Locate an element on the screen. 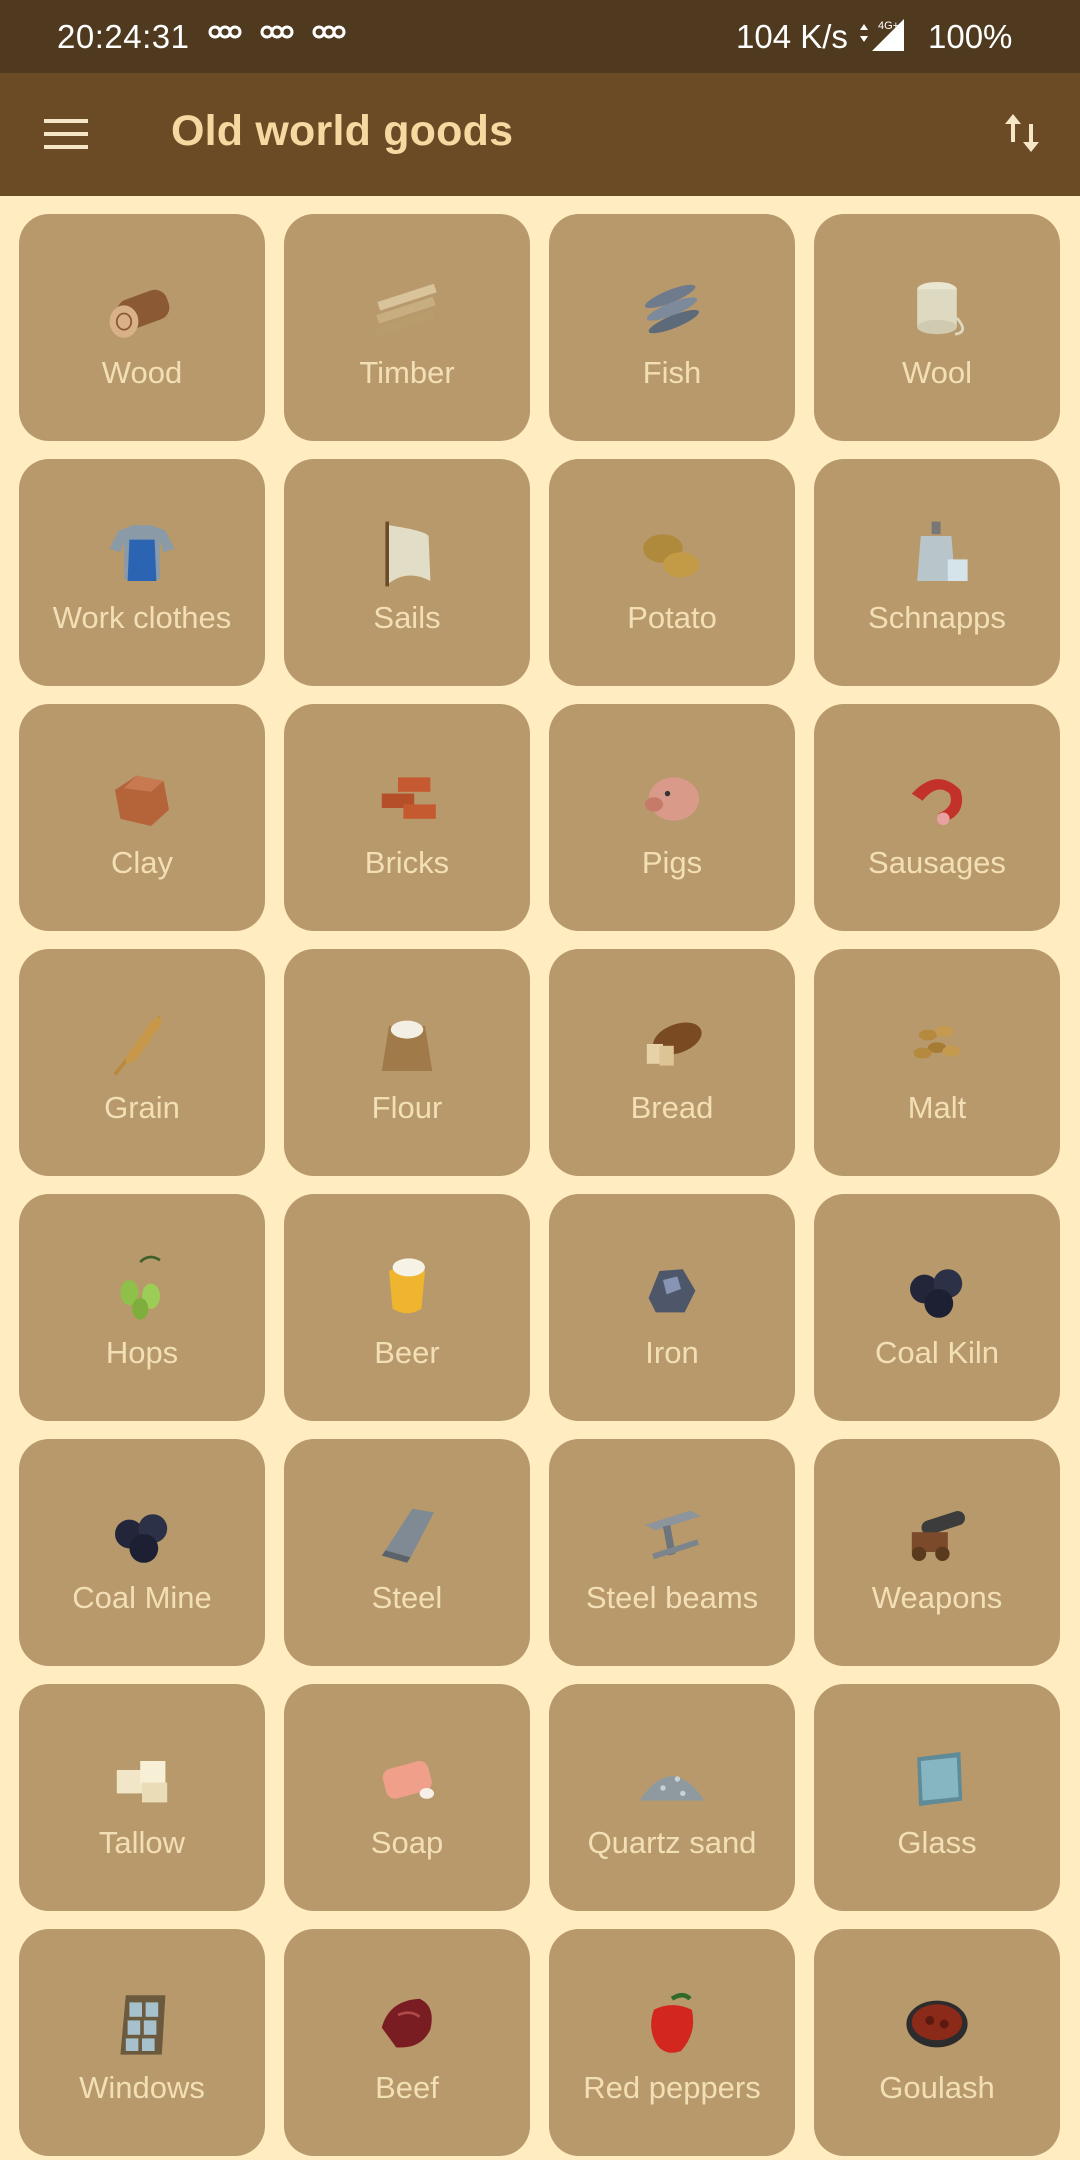 The width and height of the screenshot is (1080, 2160). goods-tile: Malt is located at coordinates (937, 1062).